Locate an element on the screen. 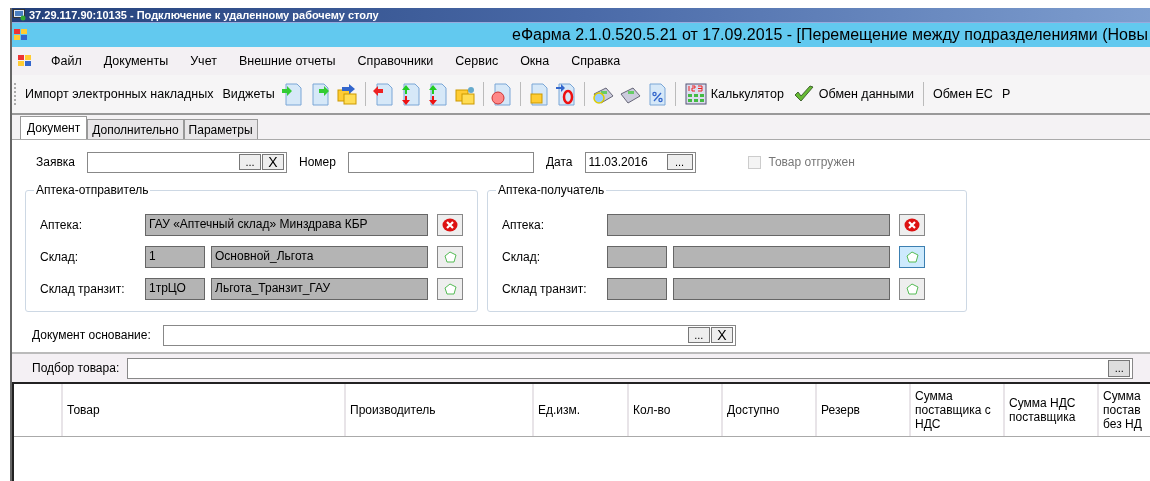 The height and width of the screenshot is (481, 1150). toolbar-button: Импорт электронных накладных is located at coordinates (119, 94).